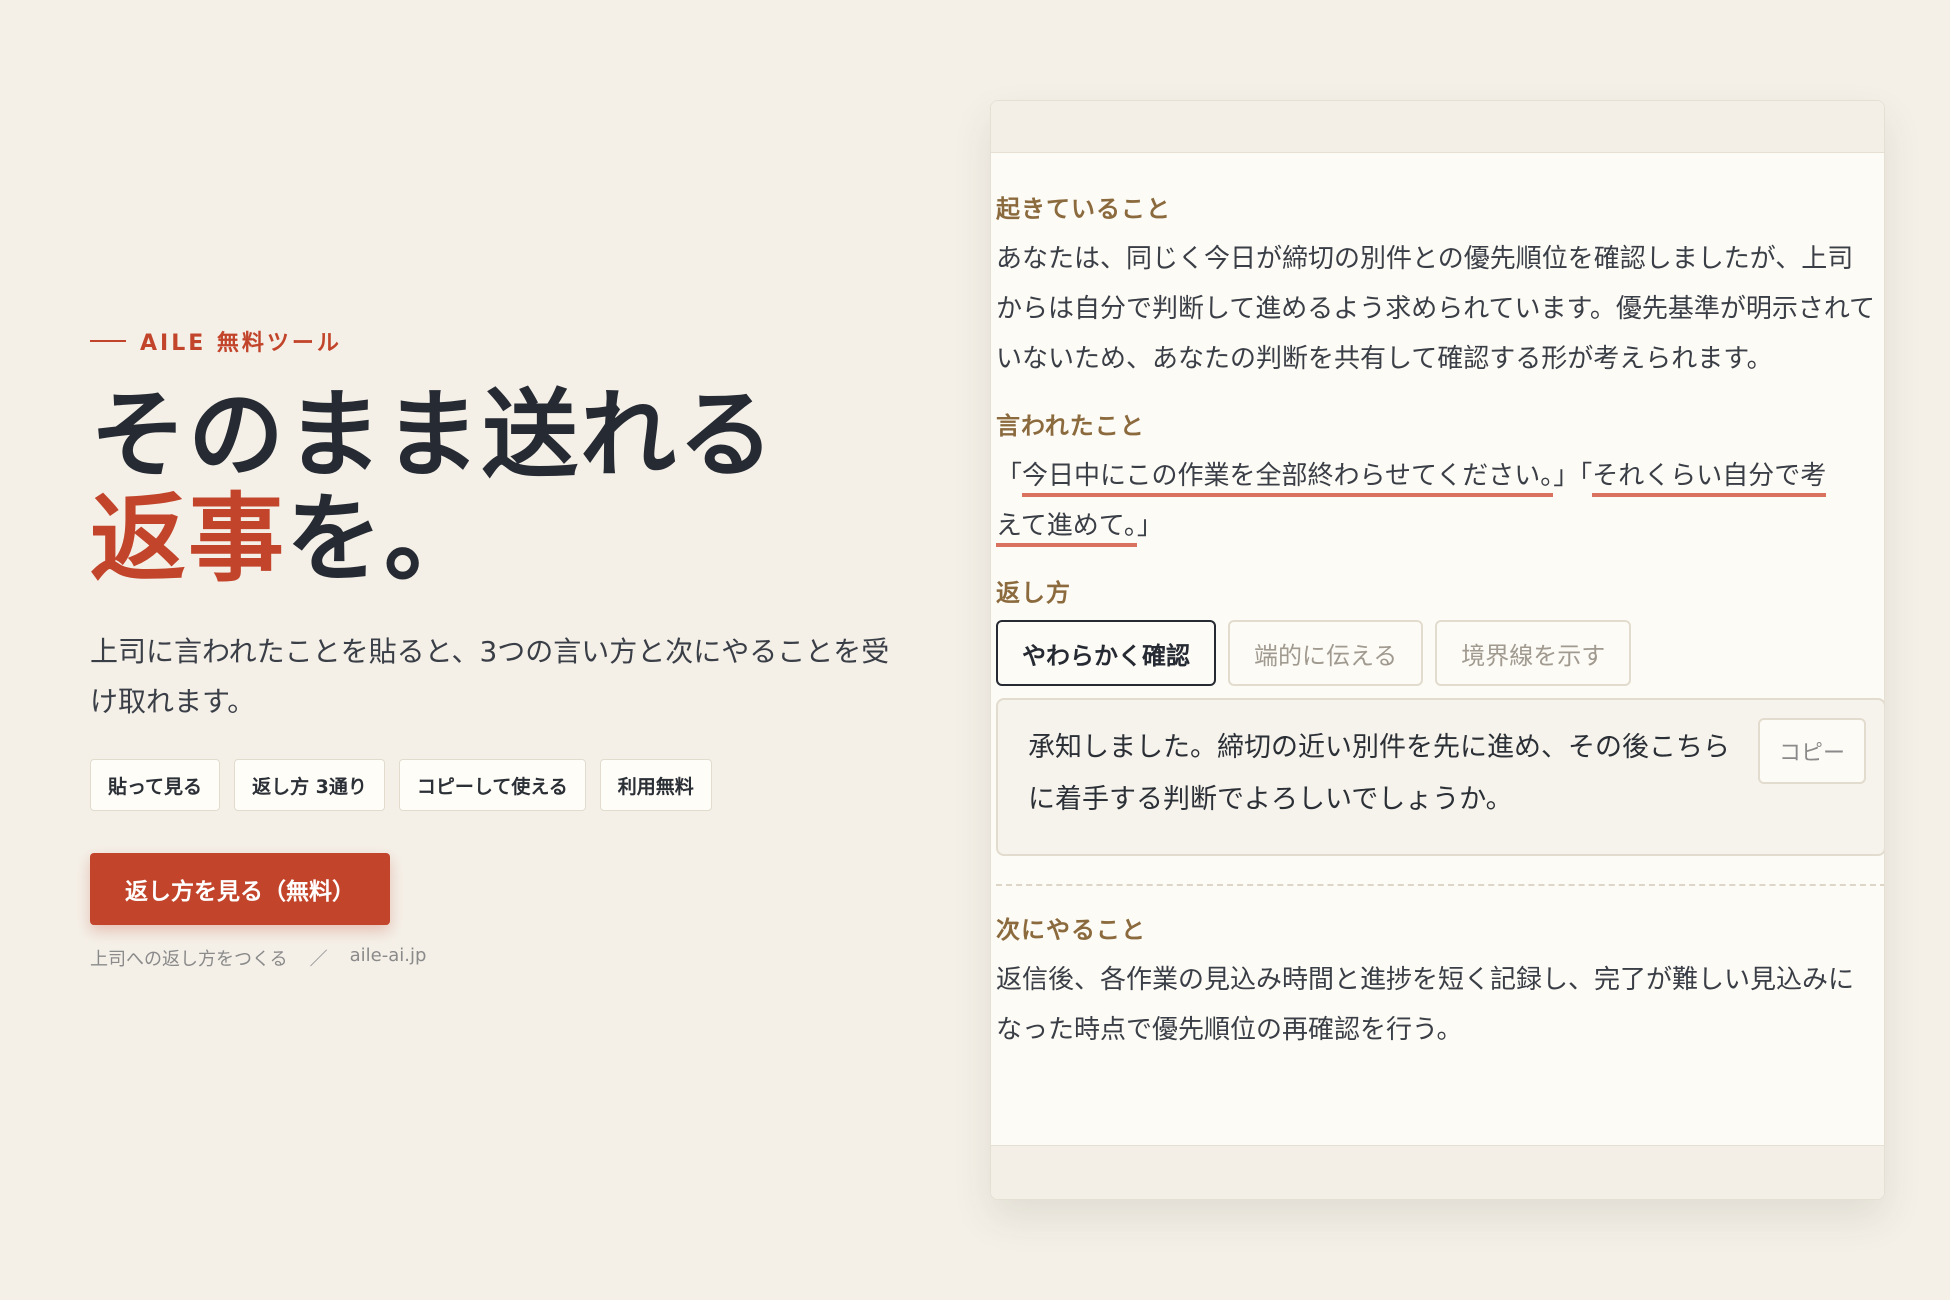 The width and height of the screenshot is (1950, 1300). Describe the element at coordinates (1071, 930) in the screenshot. I see `next-label: 次にやること` at that location.